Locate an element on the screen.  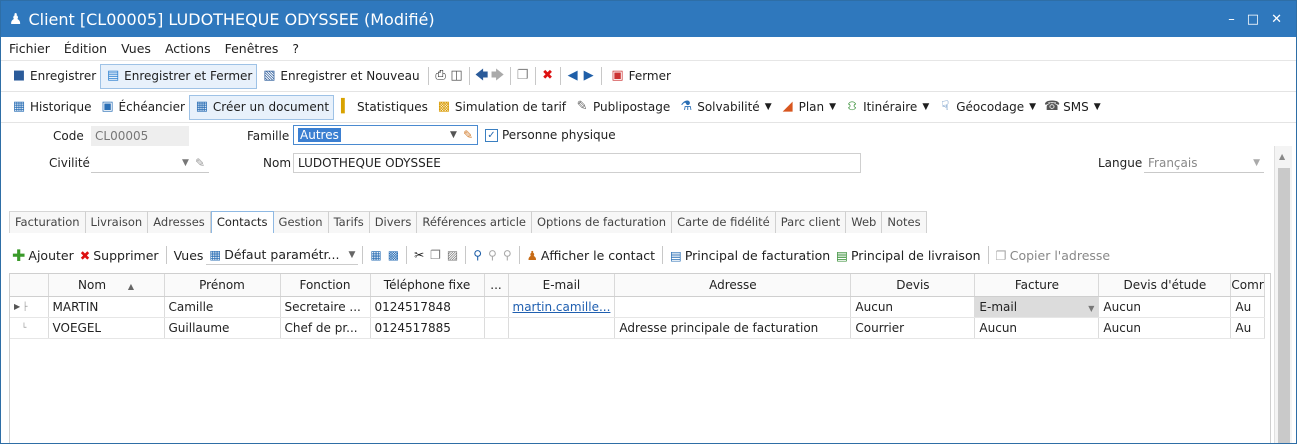
nom-field: LUDOTHEQUE ODYSSEE is located at coordinates (577, 163).